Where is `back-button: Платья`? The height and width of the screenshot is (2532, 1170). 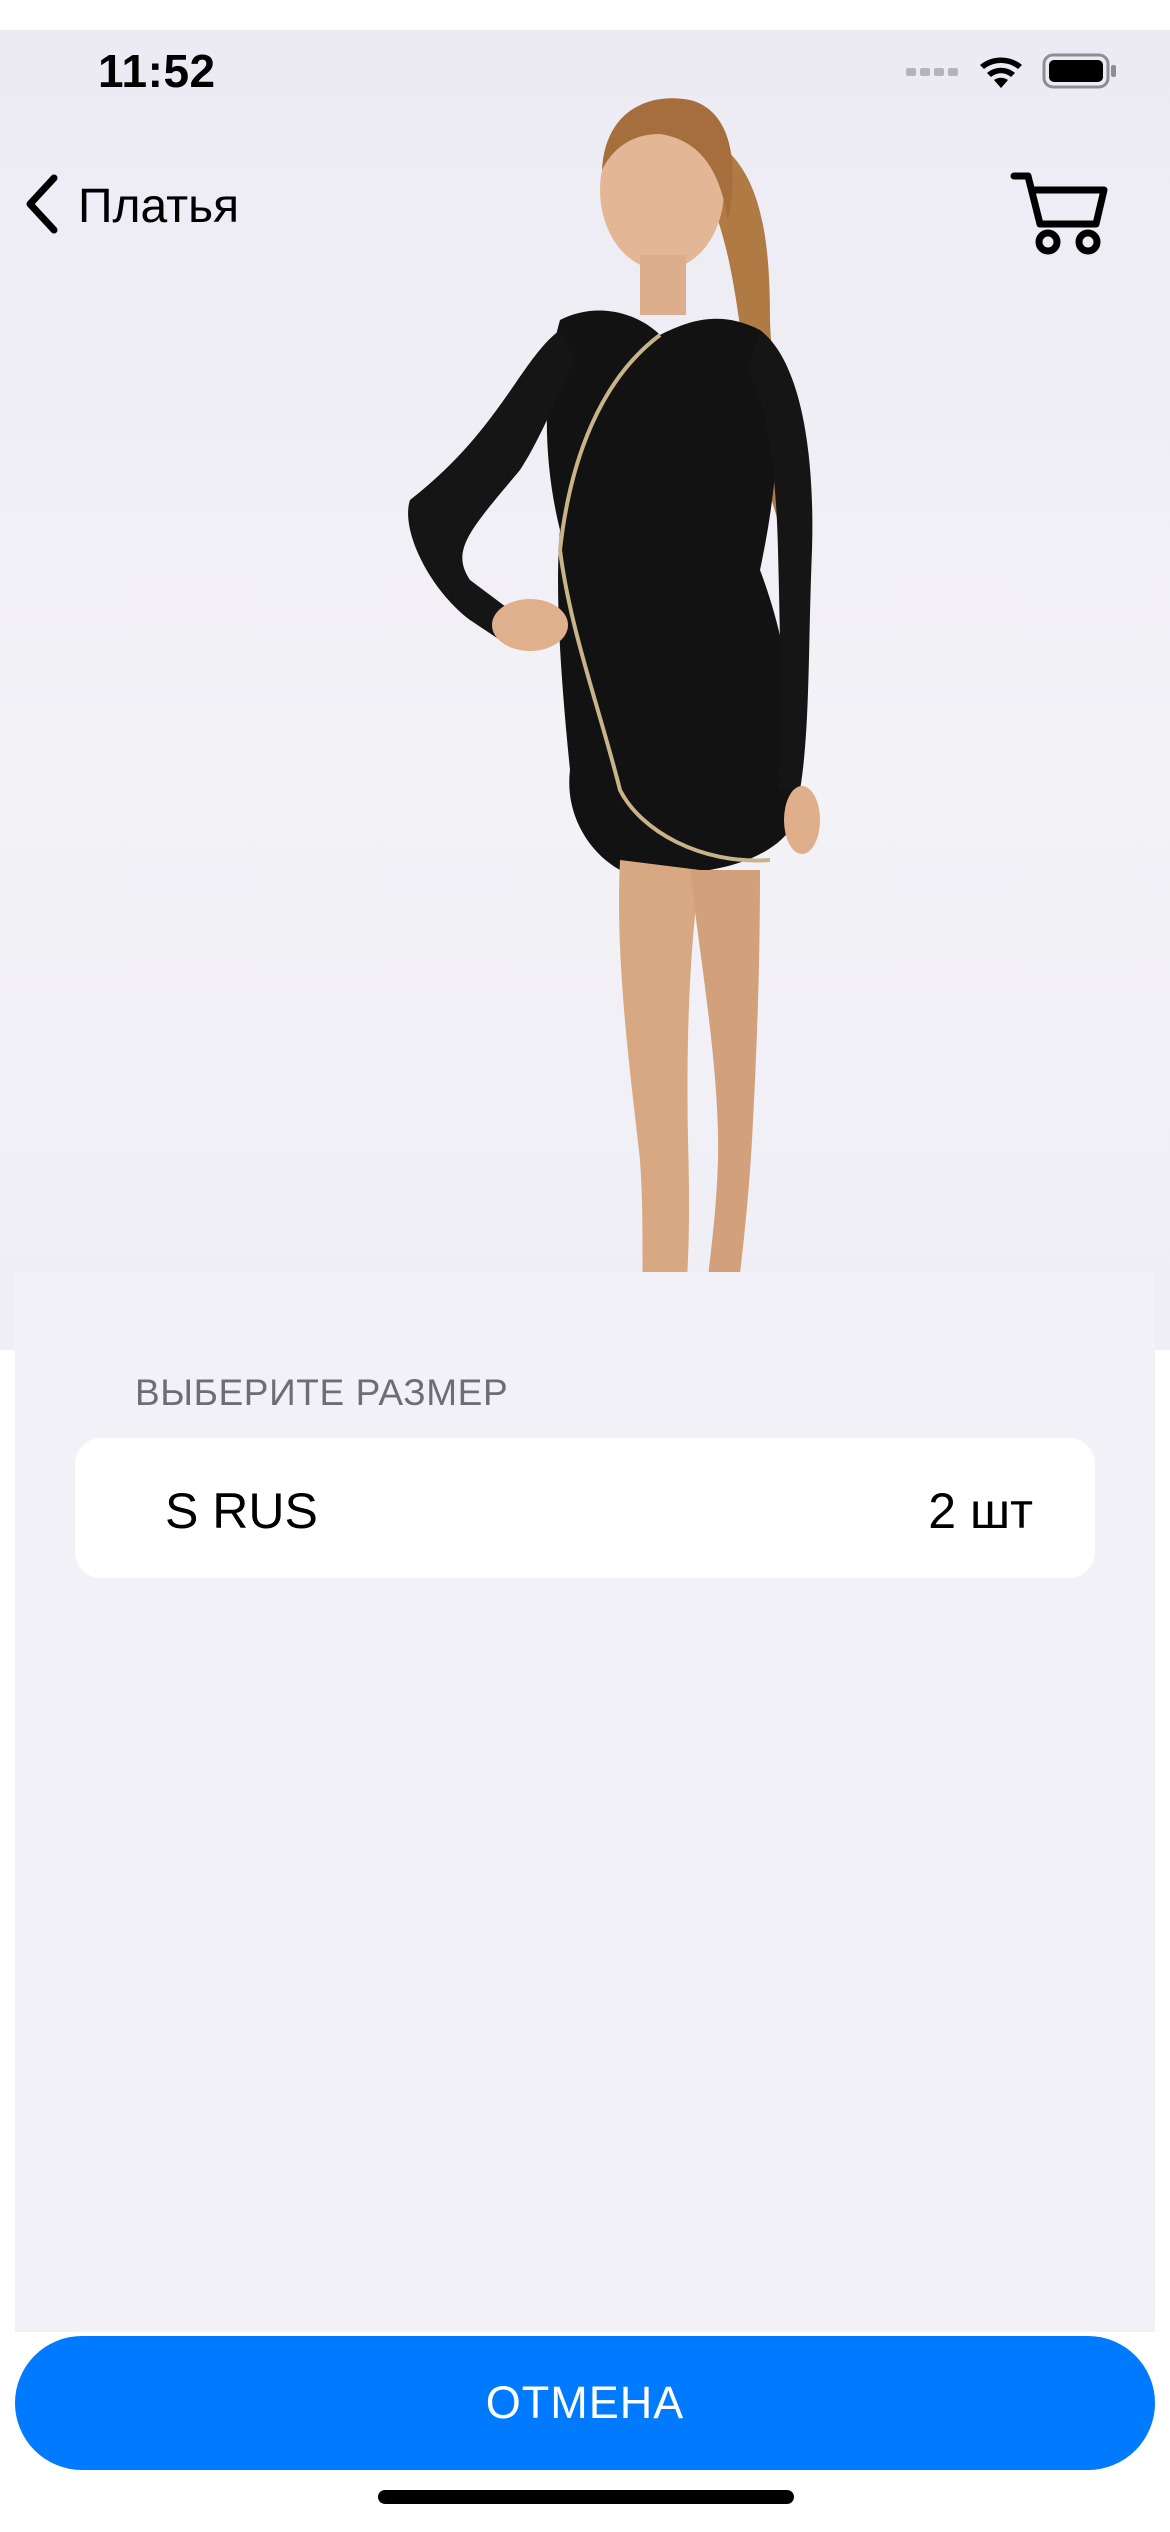 back-button: Платья is located at coordinates (130, 206).